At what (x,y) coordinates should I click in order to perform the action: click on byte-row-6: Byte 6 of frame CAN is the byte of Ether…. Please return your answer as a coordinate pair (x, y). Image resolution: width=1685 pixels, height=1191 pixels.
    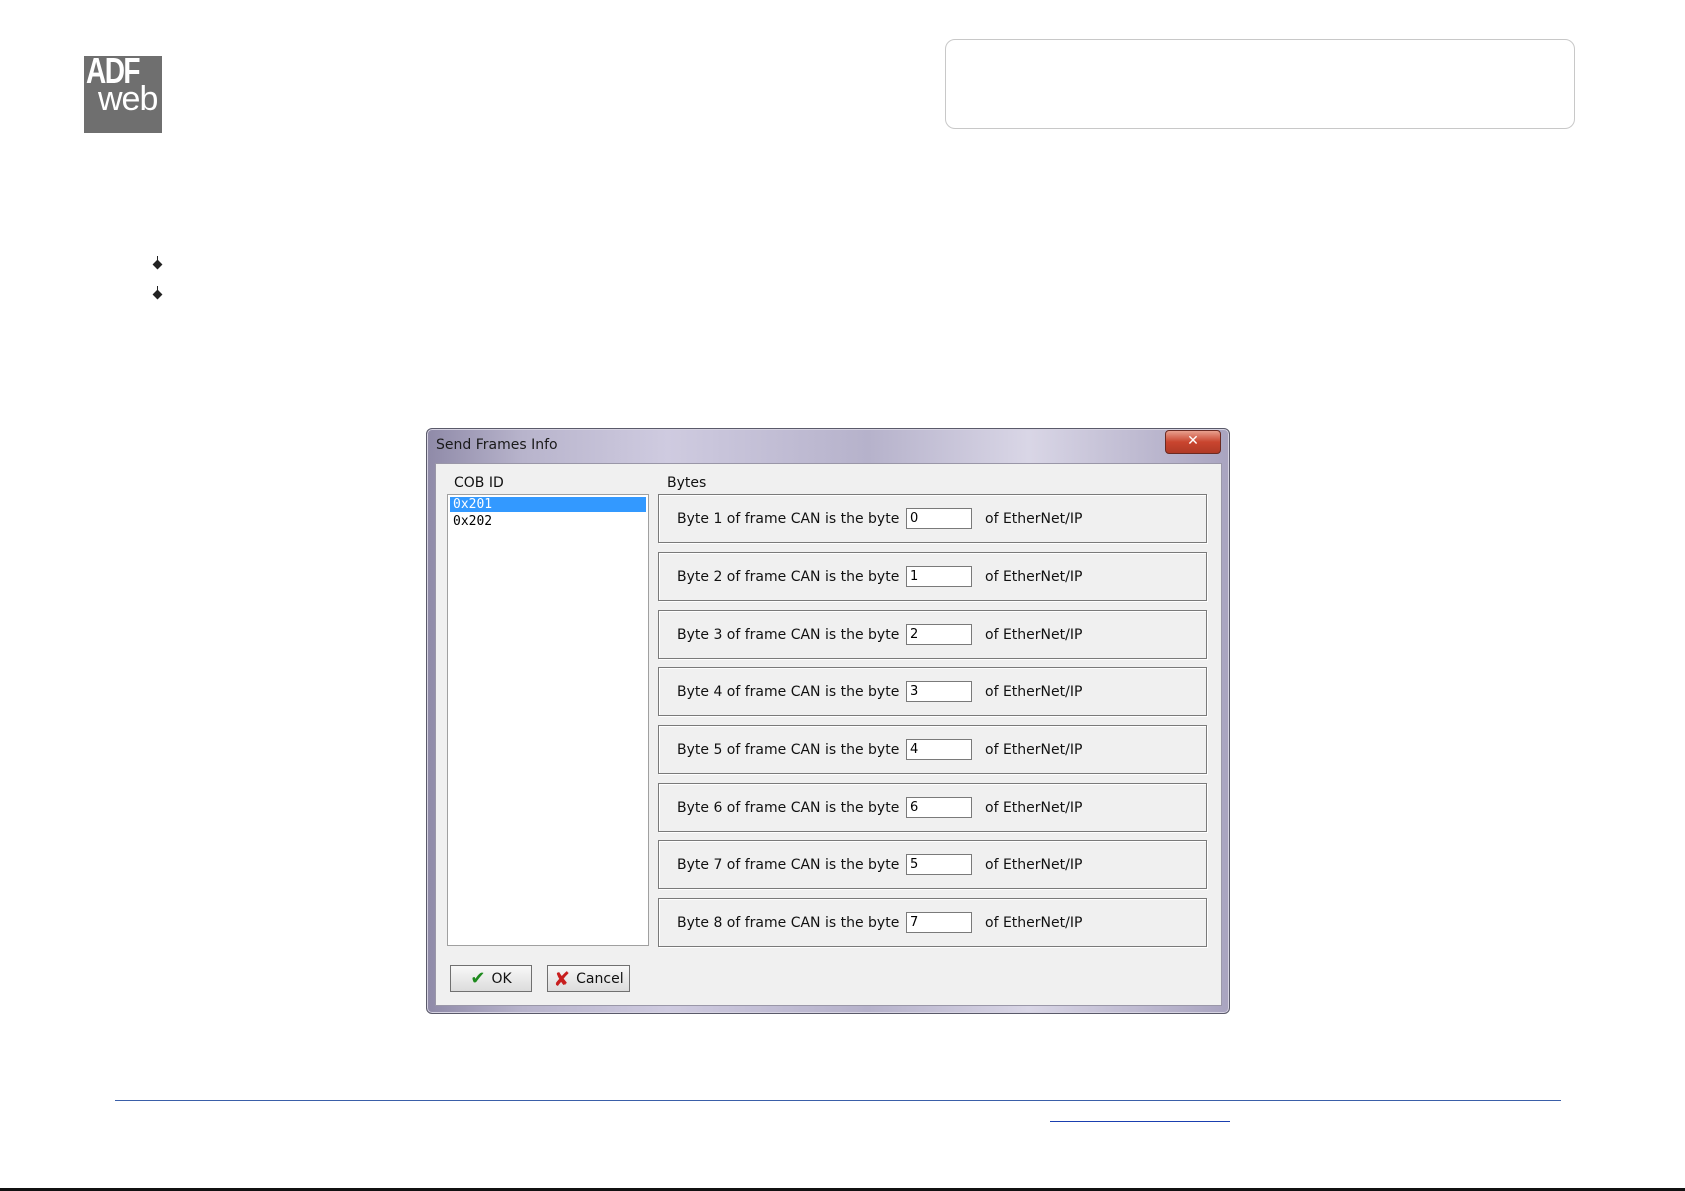
    Looking at the image, I should click on (932, 807).